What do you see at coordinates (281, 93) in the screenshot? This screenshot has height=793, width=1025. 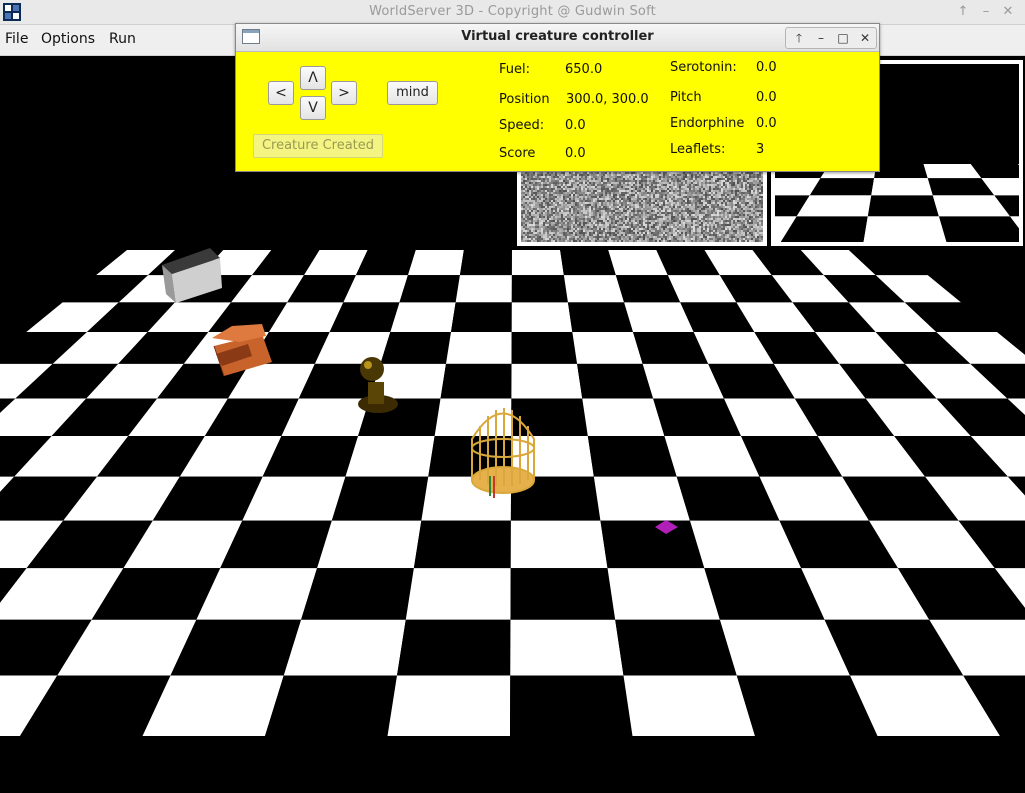 I see `turn-left-button: <` at bounding box center [281, 93].